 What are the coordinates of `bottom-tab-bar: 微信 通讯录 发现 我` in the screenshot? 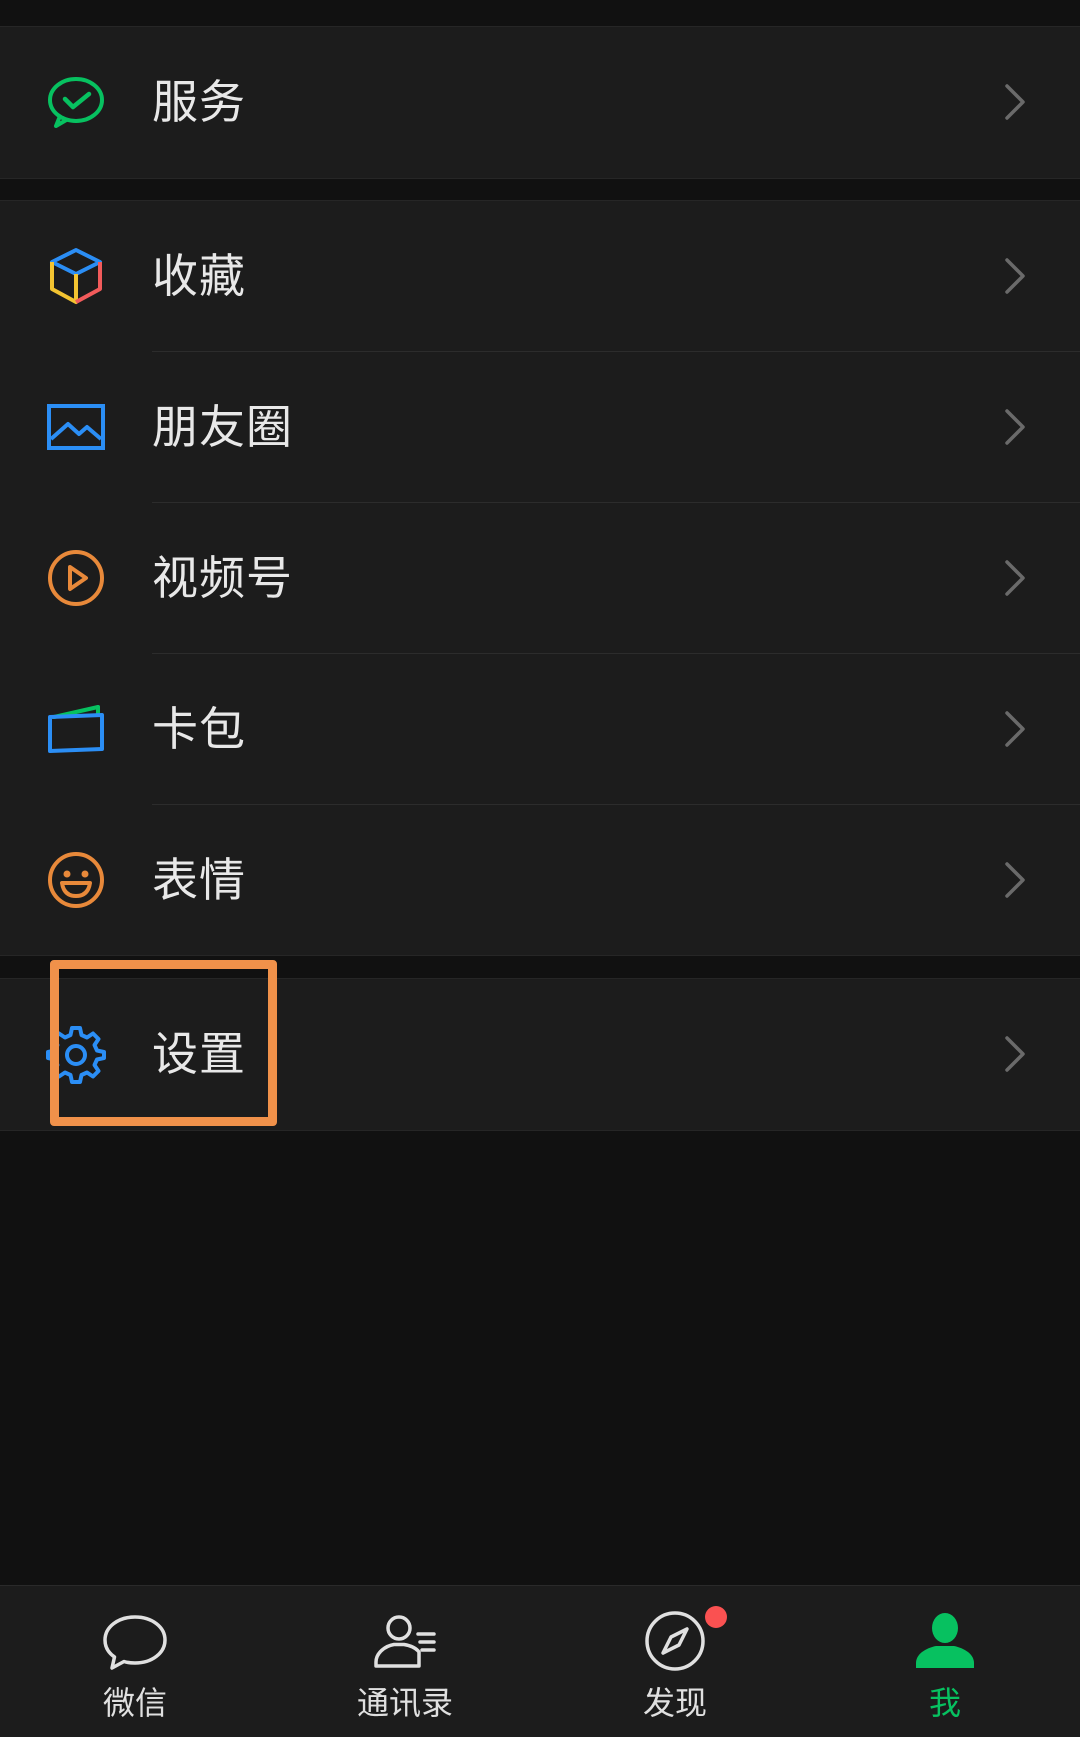 It's located at (540, 1661).